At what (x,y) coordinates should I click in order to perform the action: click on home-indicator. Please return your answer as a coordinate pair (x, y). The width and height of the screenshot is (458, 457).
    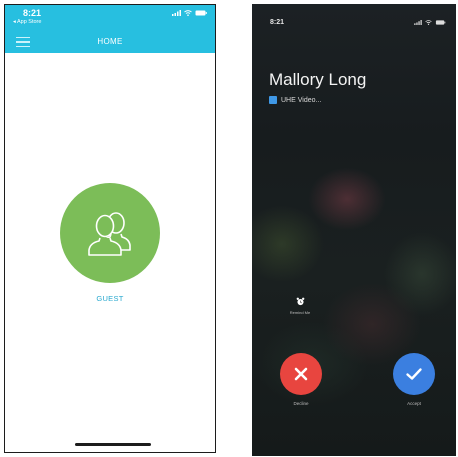
    Looking at the image, I should click on (113, 444).